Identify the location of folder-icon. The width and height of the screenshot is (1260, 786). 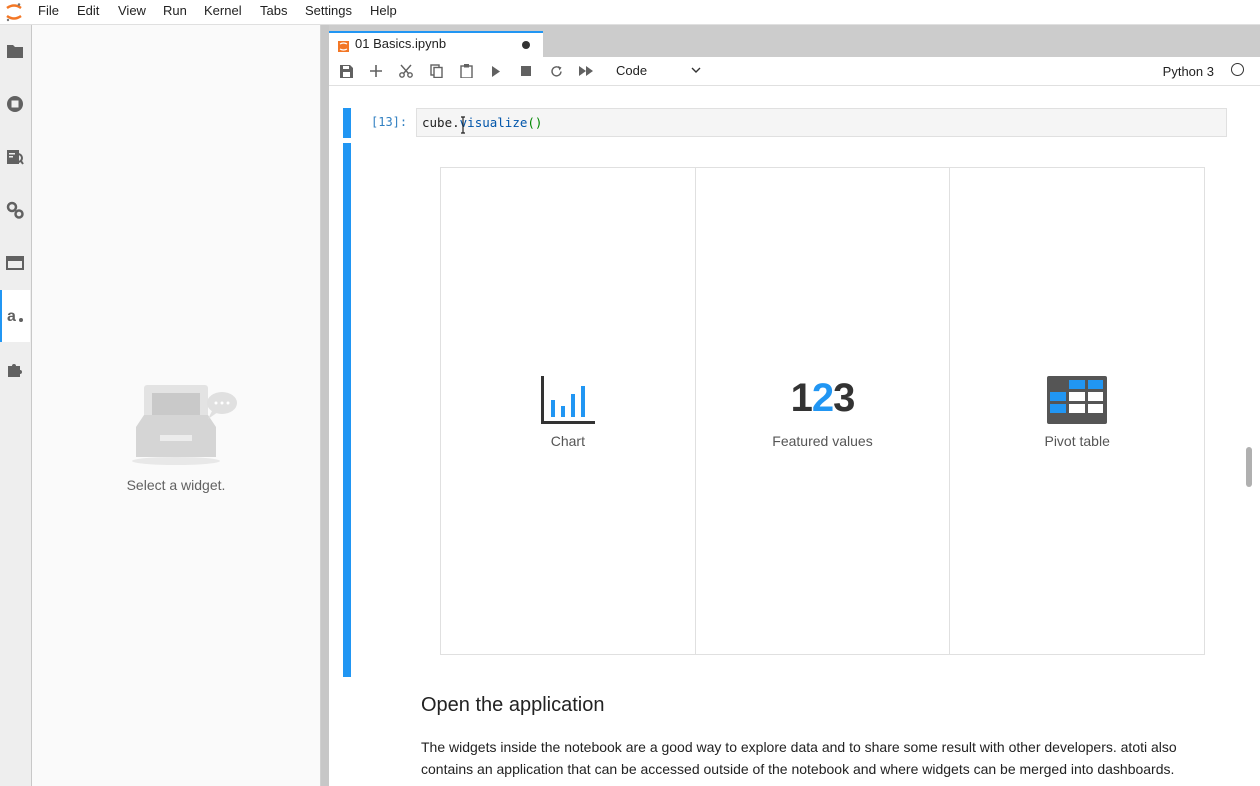
(15, 51).